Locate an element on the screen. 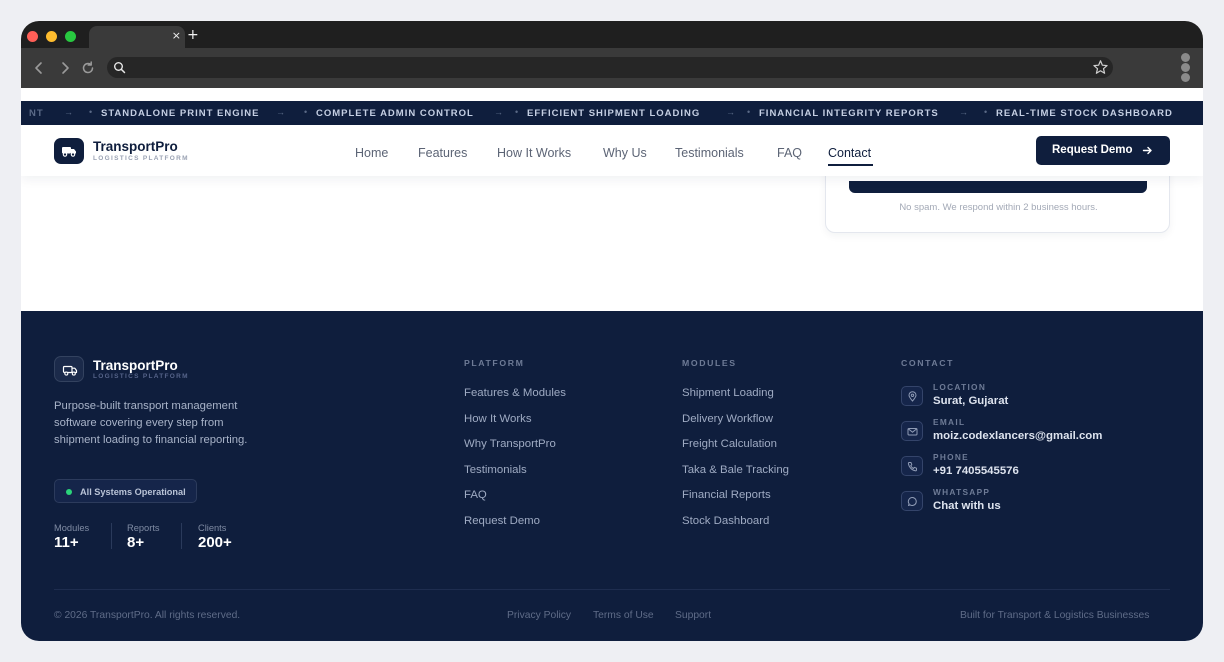  request-demo-button: Request Demo is located at coordinates (1103, 150).